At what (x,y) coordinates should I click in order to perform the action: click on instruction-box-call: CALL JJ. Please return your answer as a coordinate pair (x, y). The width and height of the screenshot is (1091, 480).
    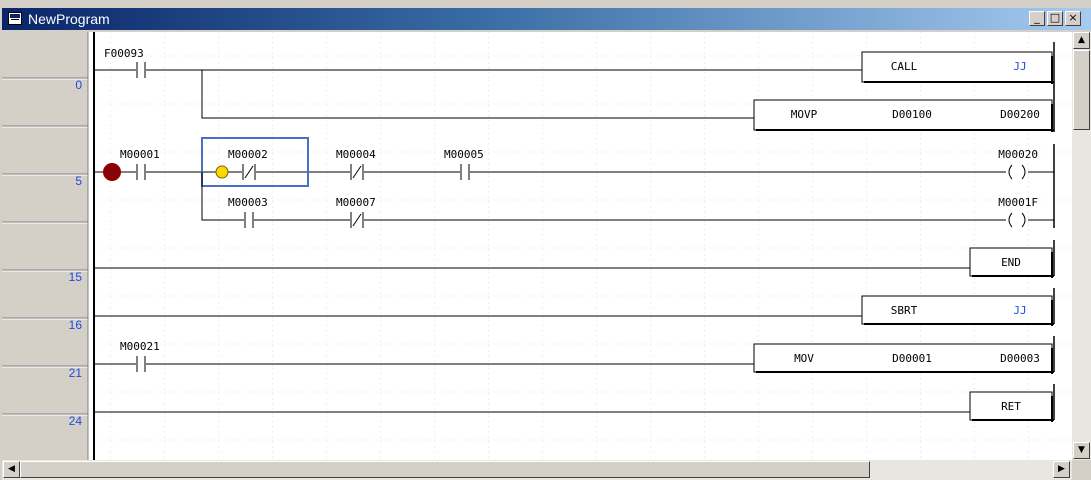
    Looking at the image, I should click on (957, 67).